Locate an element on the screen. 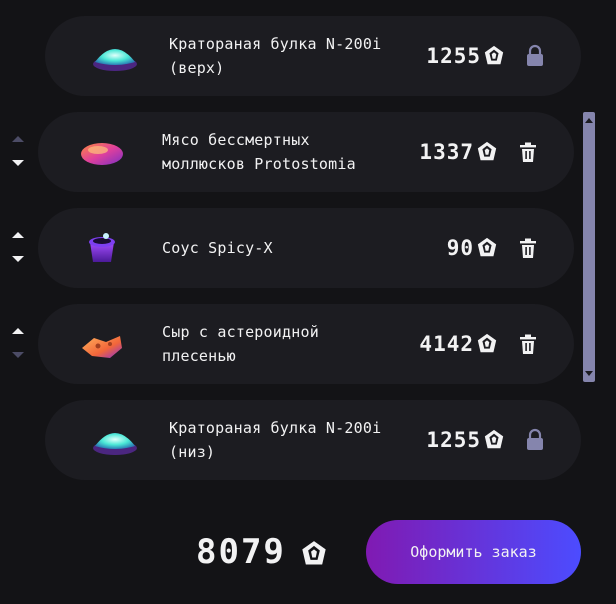 This screenshot has height=604, width=616. ingredient-name: Сыр с астероидной плесенью is located at coordinates (240, 344).